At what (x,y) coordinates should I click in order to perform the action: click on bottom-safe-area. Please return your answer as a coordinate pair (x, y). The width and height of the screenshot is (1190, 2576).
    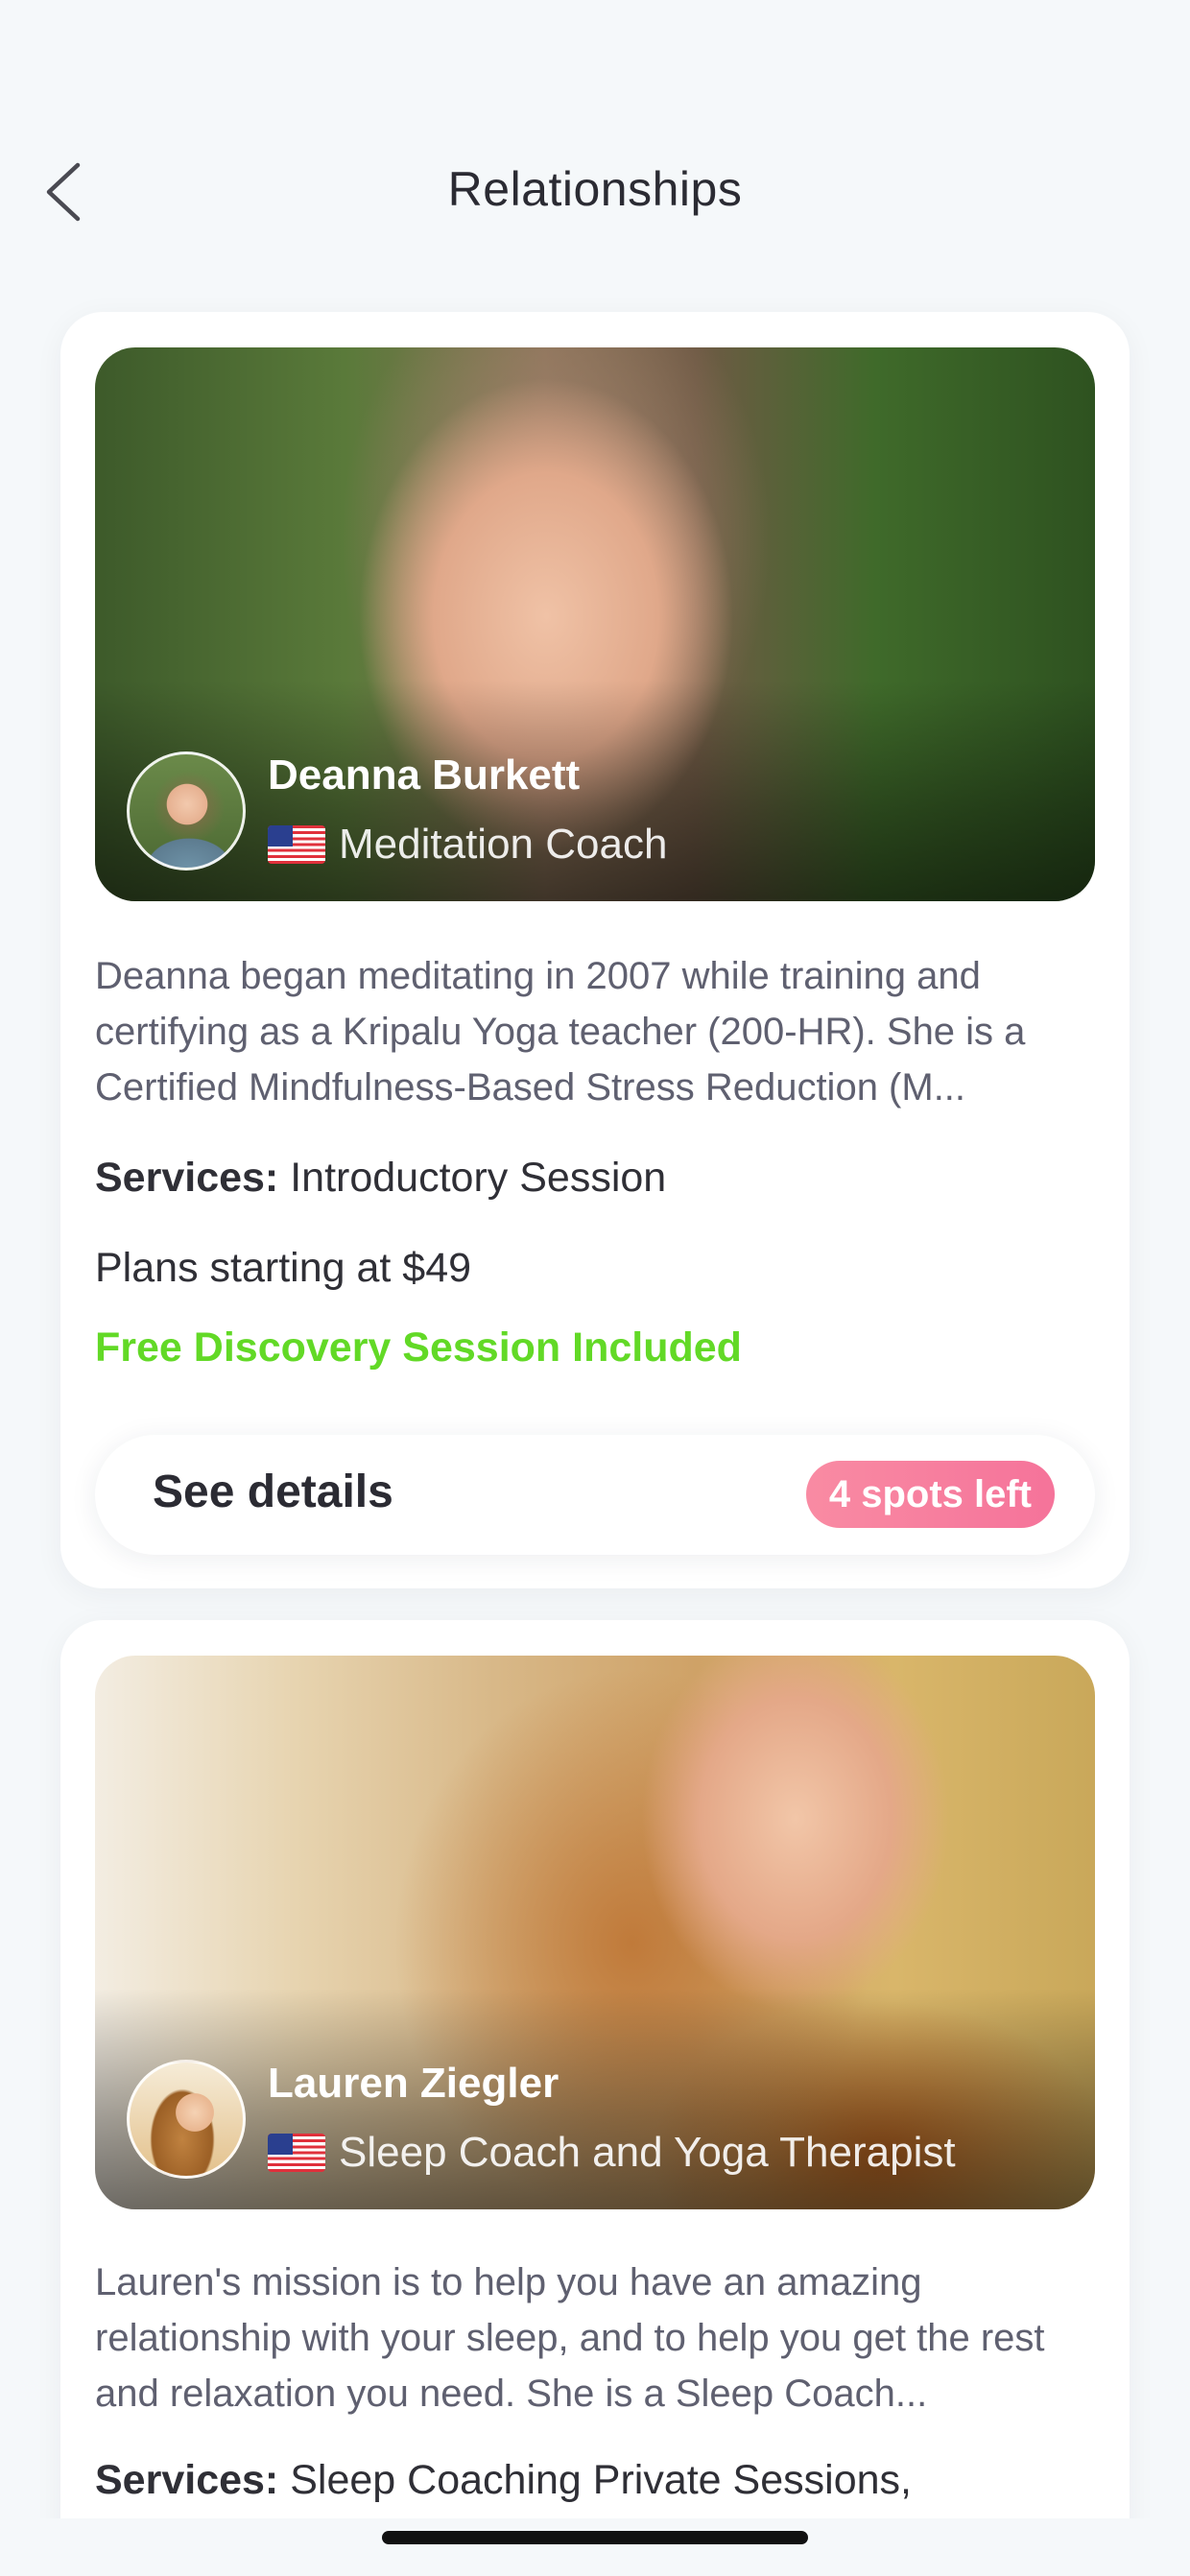
    Looking at the image, I should click on (595, 2547).